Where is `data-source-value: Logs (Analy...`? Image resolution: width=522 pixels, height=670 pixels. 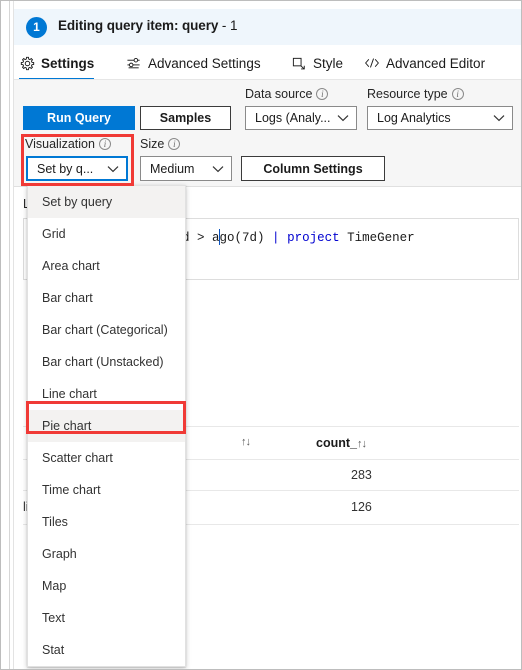 data-source-value: Logs (Analy... is located at coordinates (293, 118).